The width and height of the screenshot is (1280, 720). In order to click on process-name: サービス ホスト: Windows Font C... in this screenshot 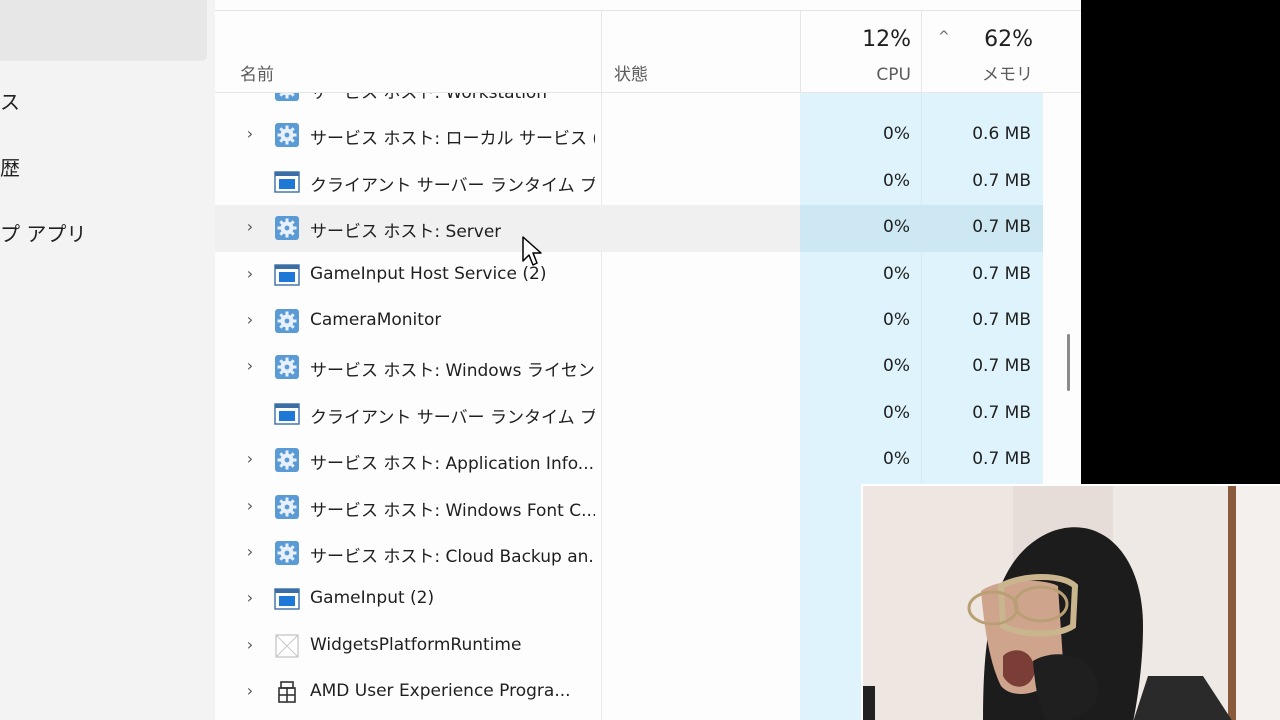, I will do `click(452, 510)`.